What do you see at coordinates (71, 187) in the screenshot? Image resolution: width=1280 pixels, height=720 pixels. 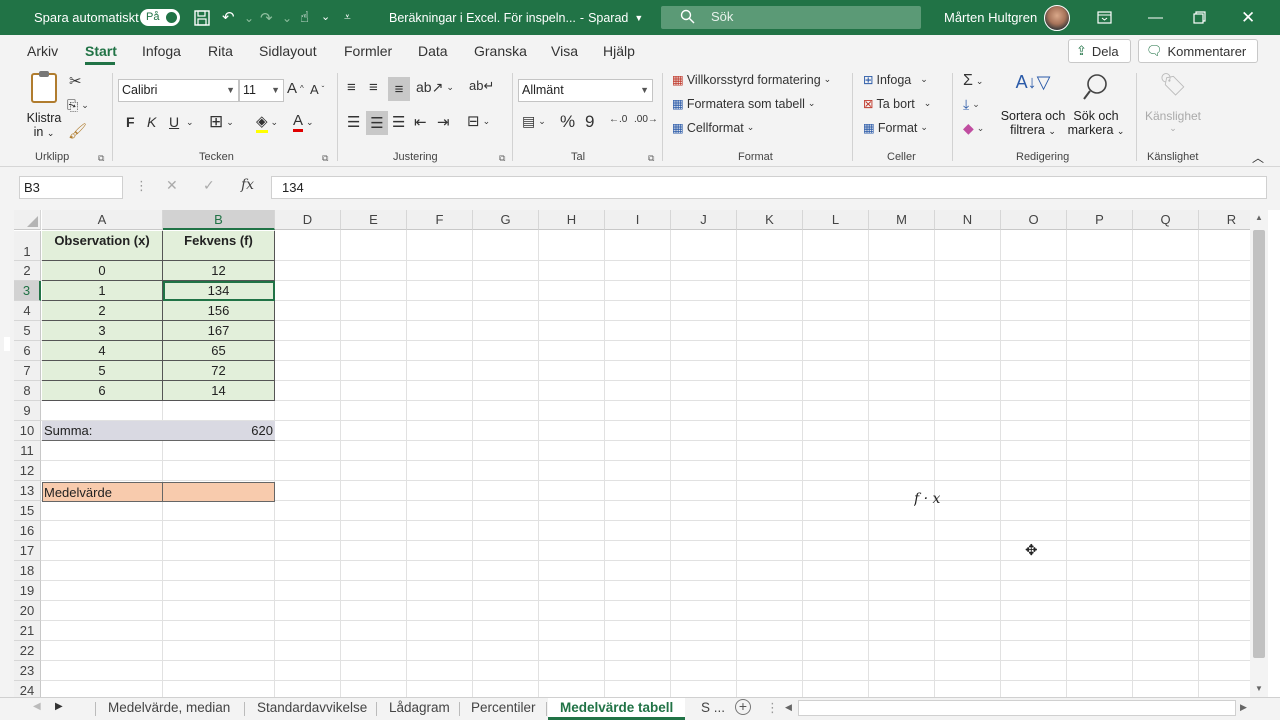 I see `name-box: B3` at bounding box center [71, 187].